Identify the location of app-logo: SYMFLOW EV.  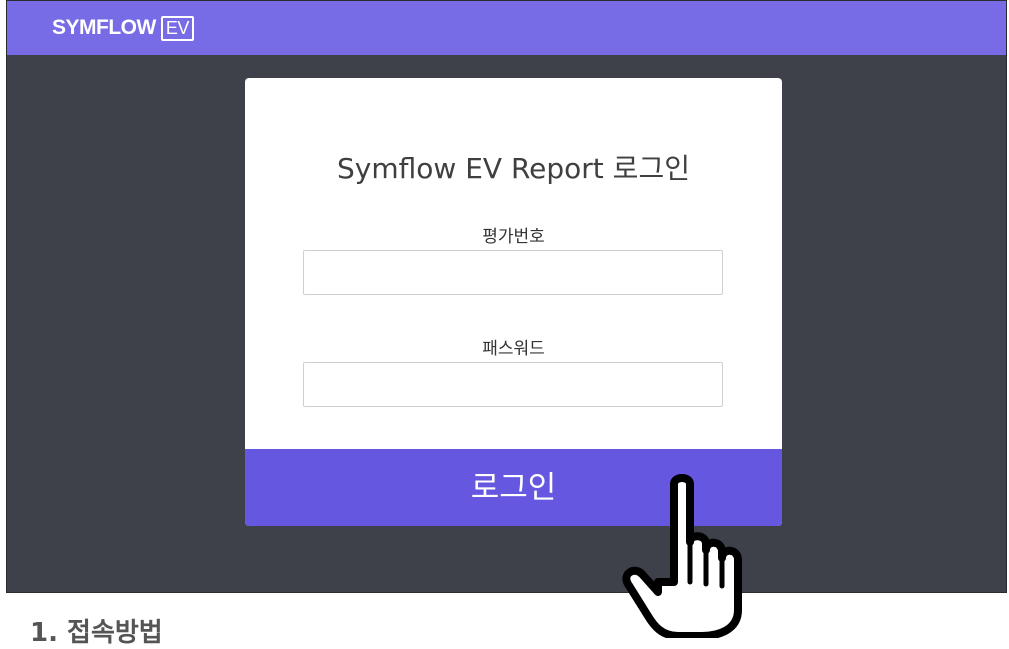
(123, 28).